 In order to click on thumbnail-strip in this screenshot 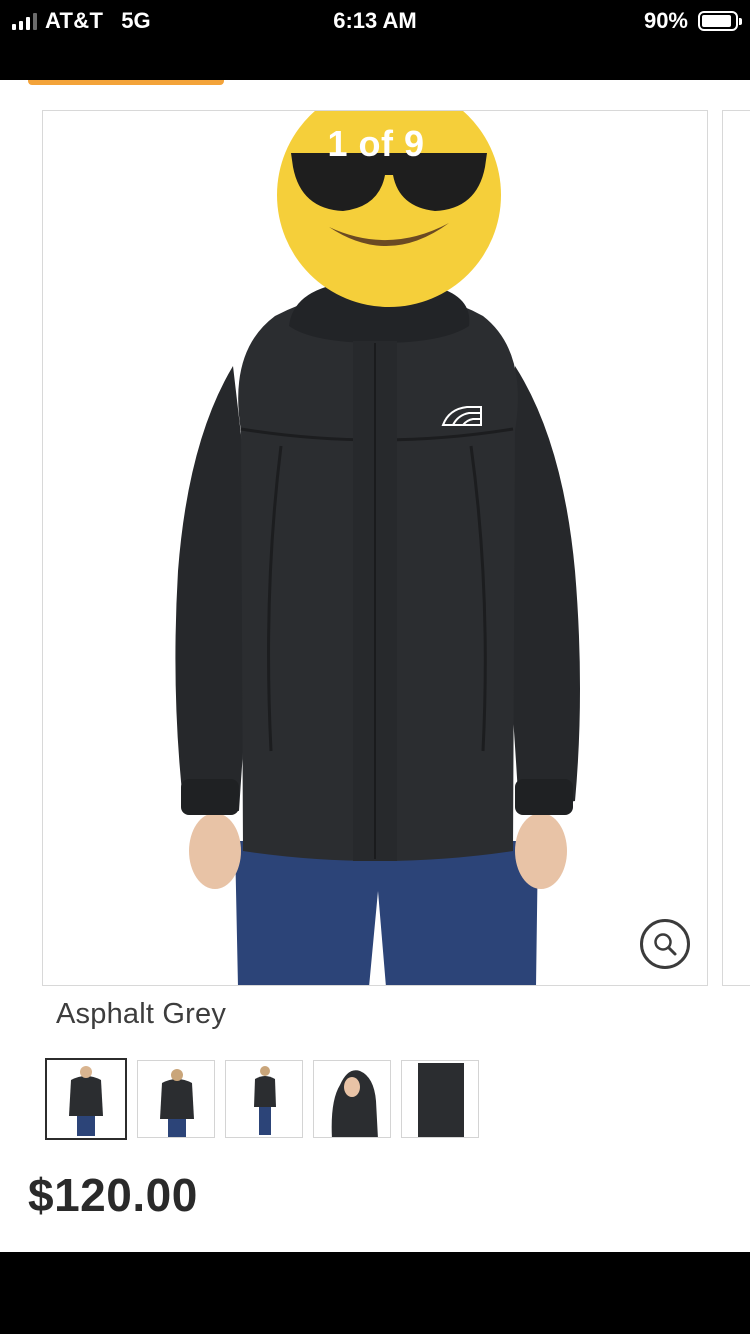, I will do `click(262, 1099)`.